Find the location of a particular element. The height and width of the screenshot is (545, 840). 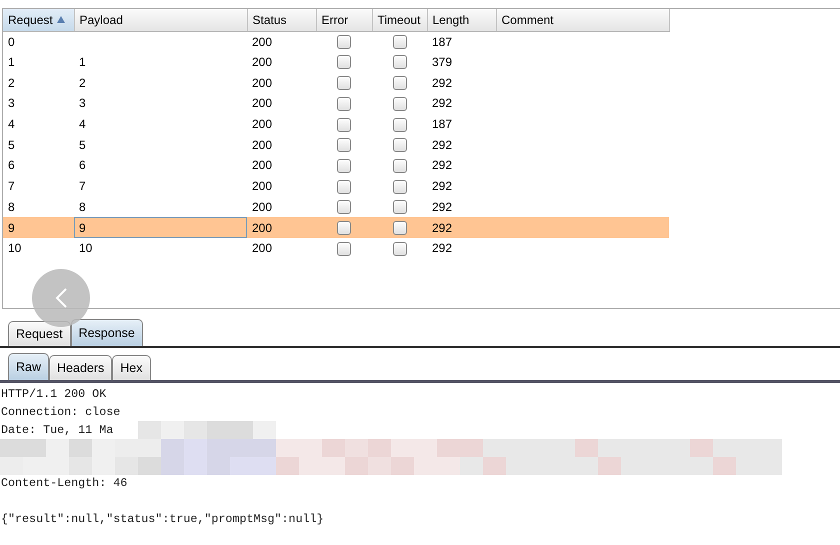

table-row: 8 8 200 292 is located at coordinates (336, 207).